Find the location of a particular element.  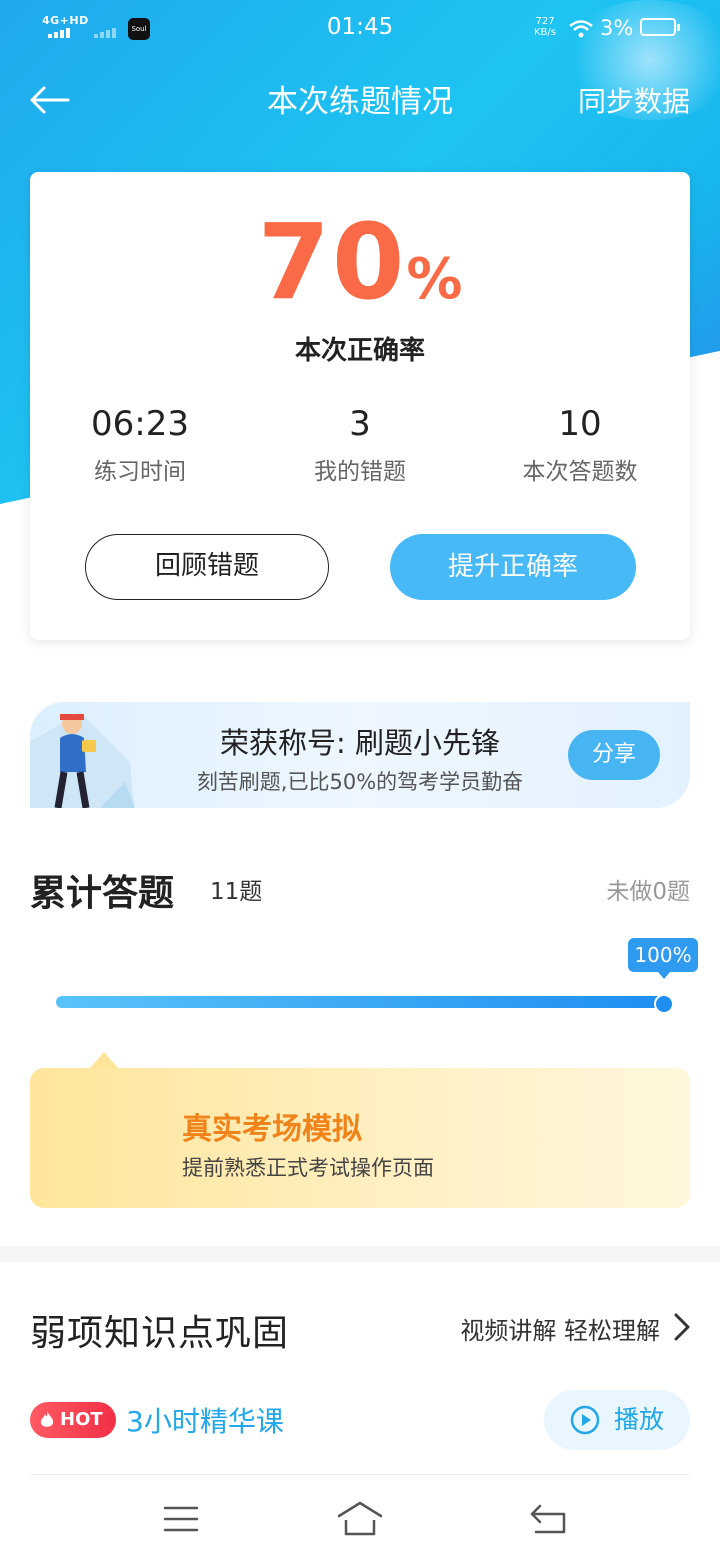

simulation-subtitle: 提前熟悉正式考试操作页面 is located at coordinates (308, 1168).